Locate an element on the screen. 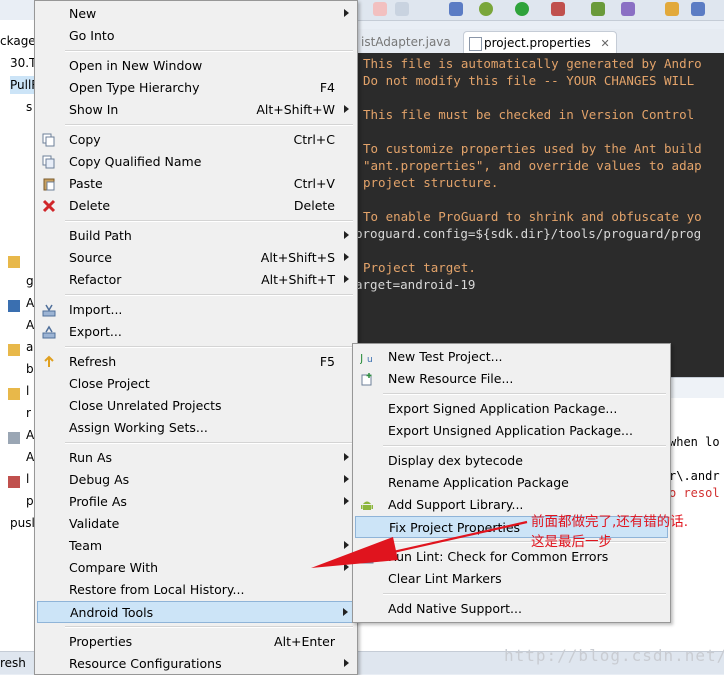 The width and height of the screenshot is (724, 675). menu-item-debug-as: Debug As is located at coordinates (196, 480).